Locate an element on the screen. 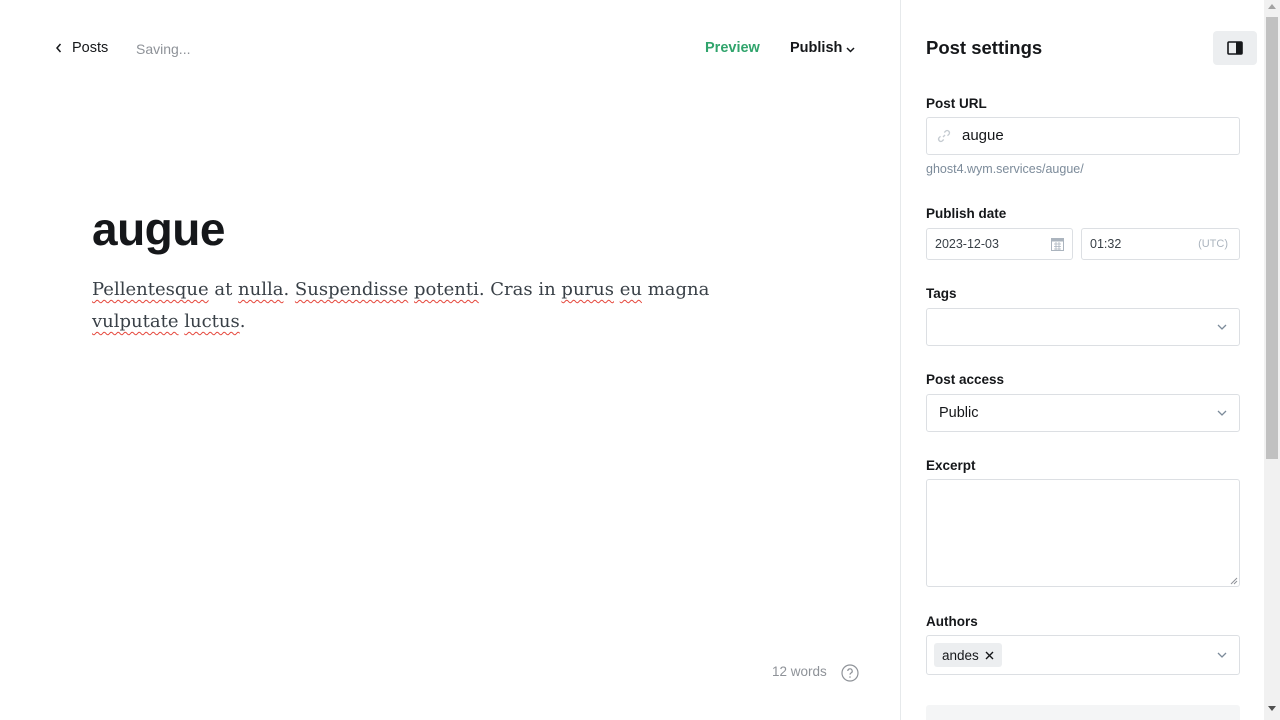 The width and height of the screenshot is (1280, 720). resize-handle-icon is located at coordinates (1234, 581).